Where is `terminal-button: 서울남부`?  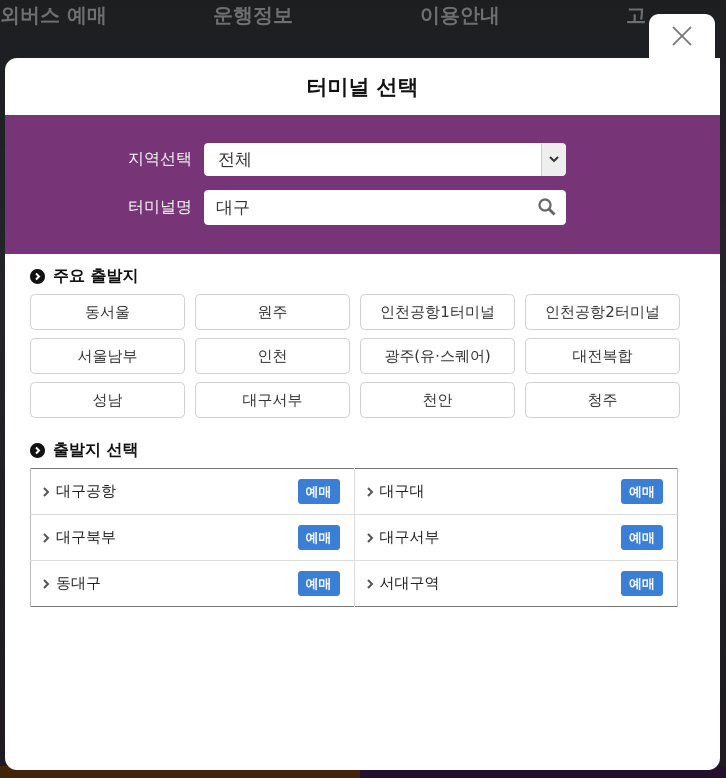 terminal-button: 서울남부 is located at coordinates (107, 356).